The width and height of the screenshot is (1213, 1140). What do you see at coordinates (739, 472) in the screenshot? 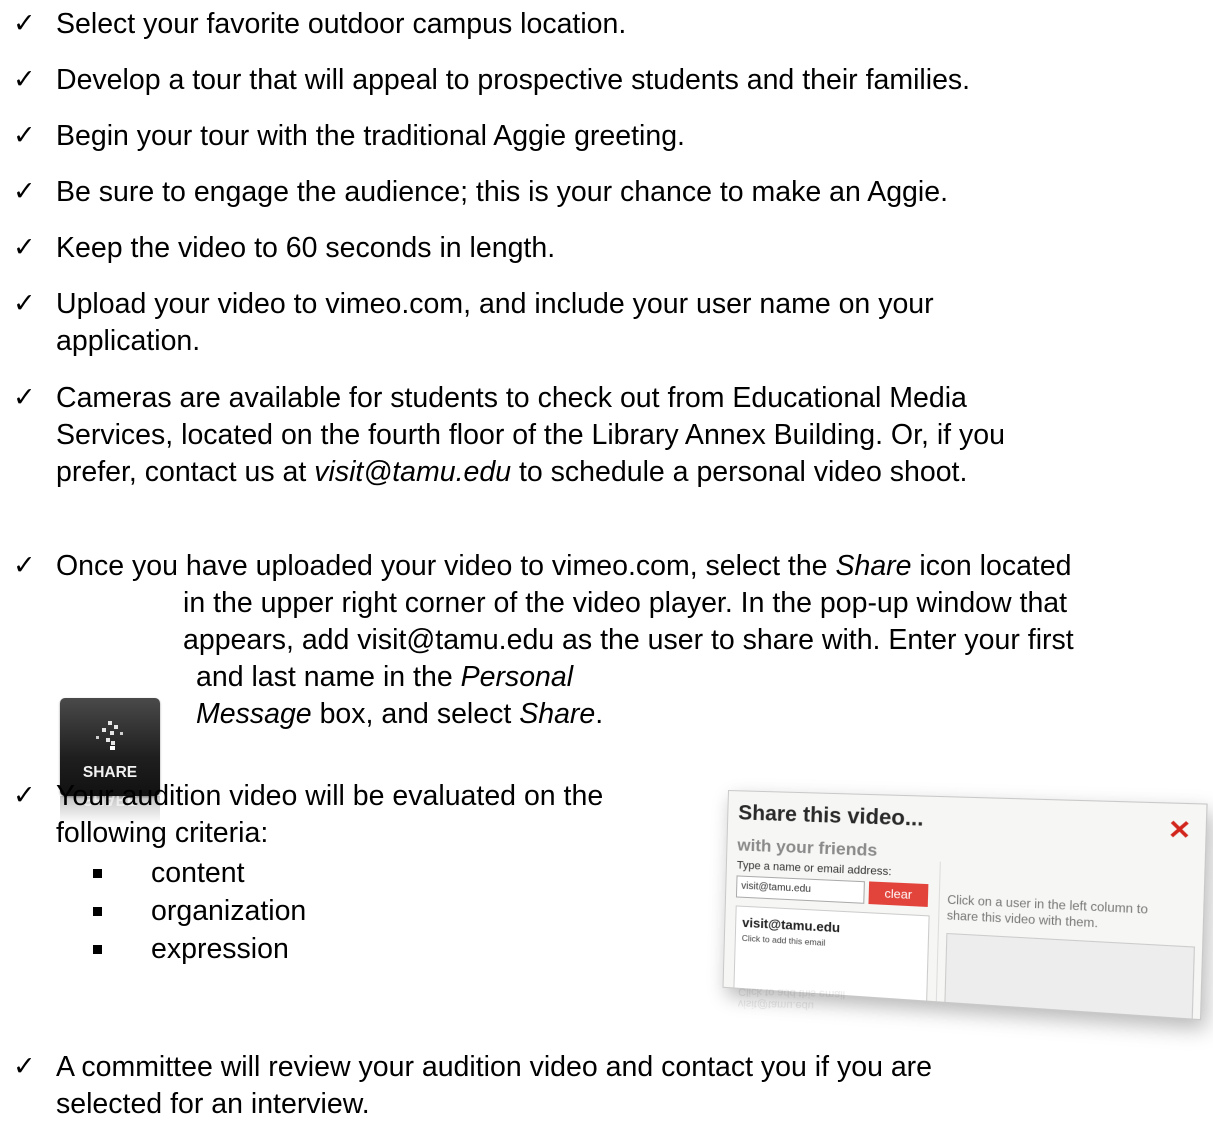
I see `text-fragment: to schedule a personal video shoot.` at bounding box center [739, 472].